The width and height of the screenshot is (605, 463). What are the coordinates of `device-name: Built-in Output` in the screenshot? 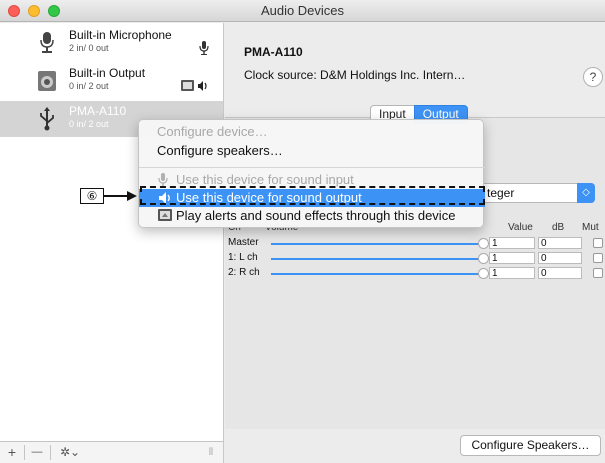 It's located at (107, 73).